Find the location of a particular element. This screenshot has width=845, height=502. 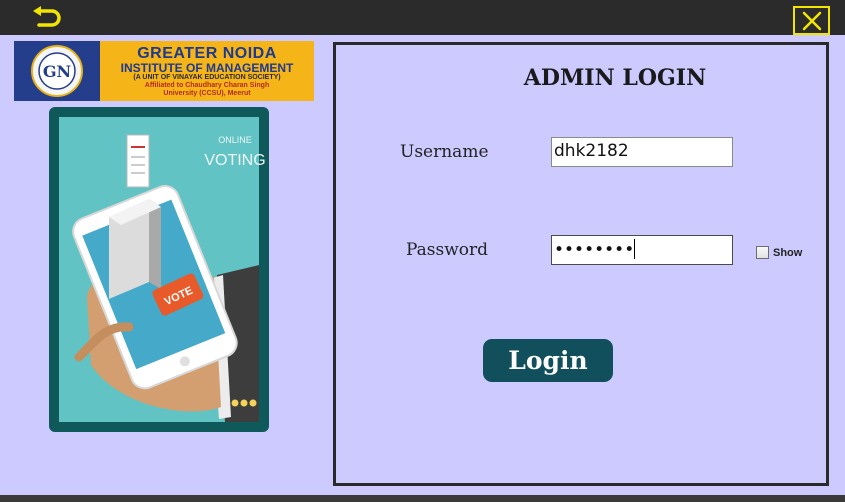

close-icon is located at coordinates (811, 20).